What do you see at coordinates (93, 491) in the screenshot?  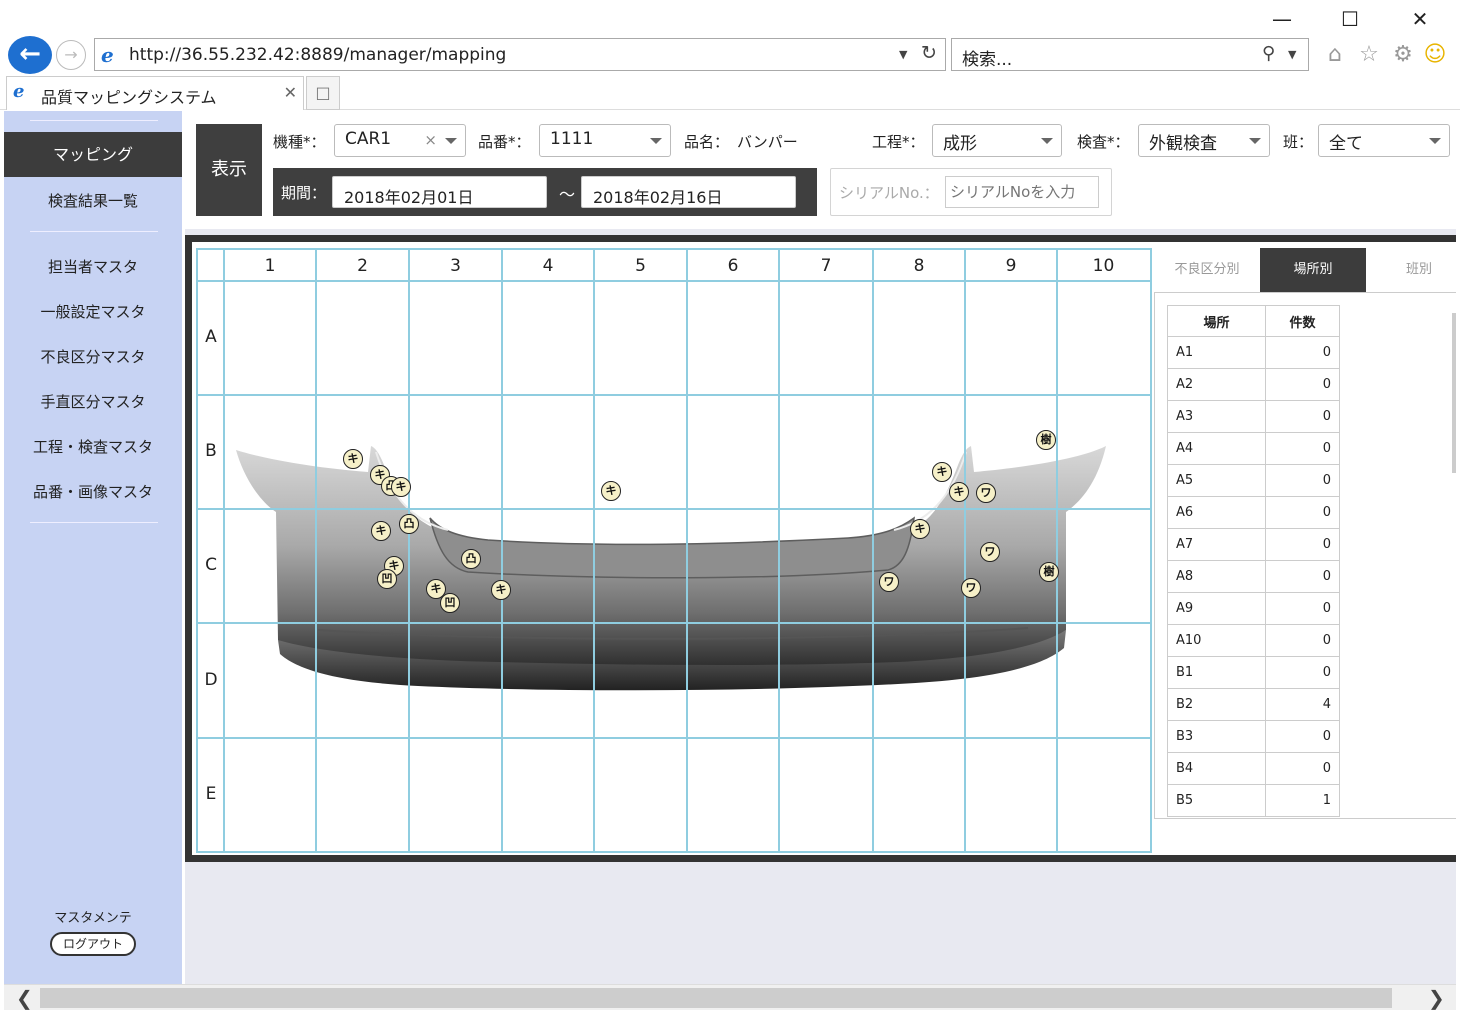 I see `sidebar-item-part-image-master: 品番・画像マスタ` at bounding box center [93, 491].